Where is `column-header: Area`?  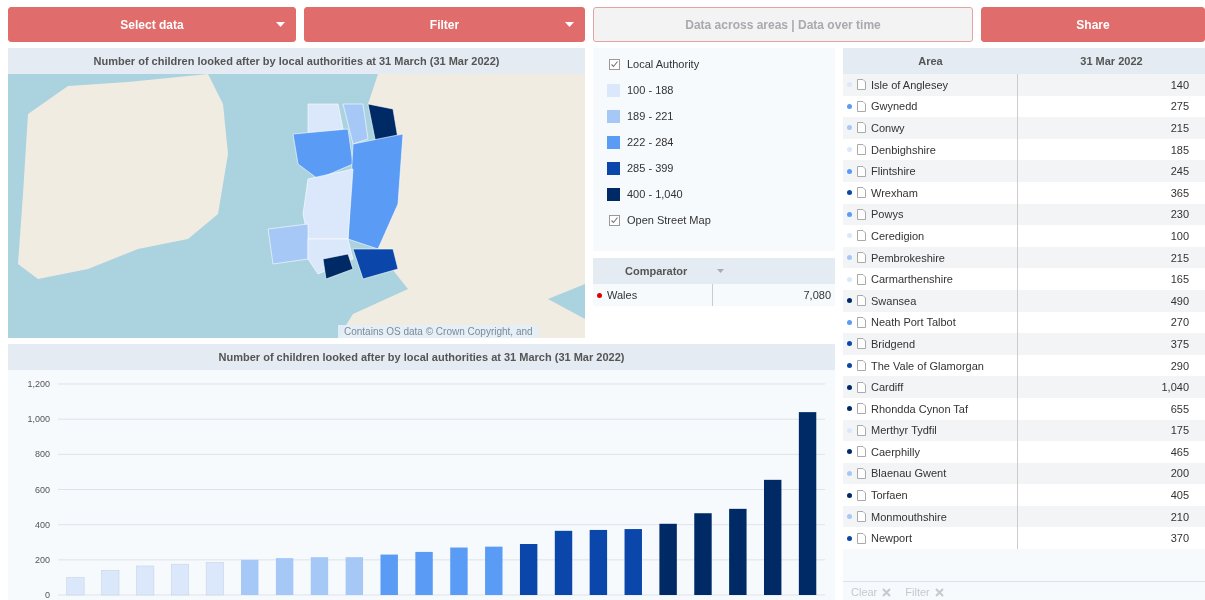
column-header: Area is located at coordinates (930, 61).